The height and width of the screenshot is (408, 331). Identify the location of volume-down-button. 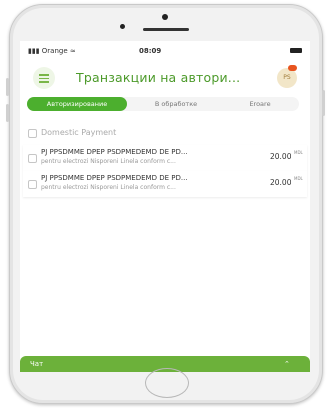
(7, 113).